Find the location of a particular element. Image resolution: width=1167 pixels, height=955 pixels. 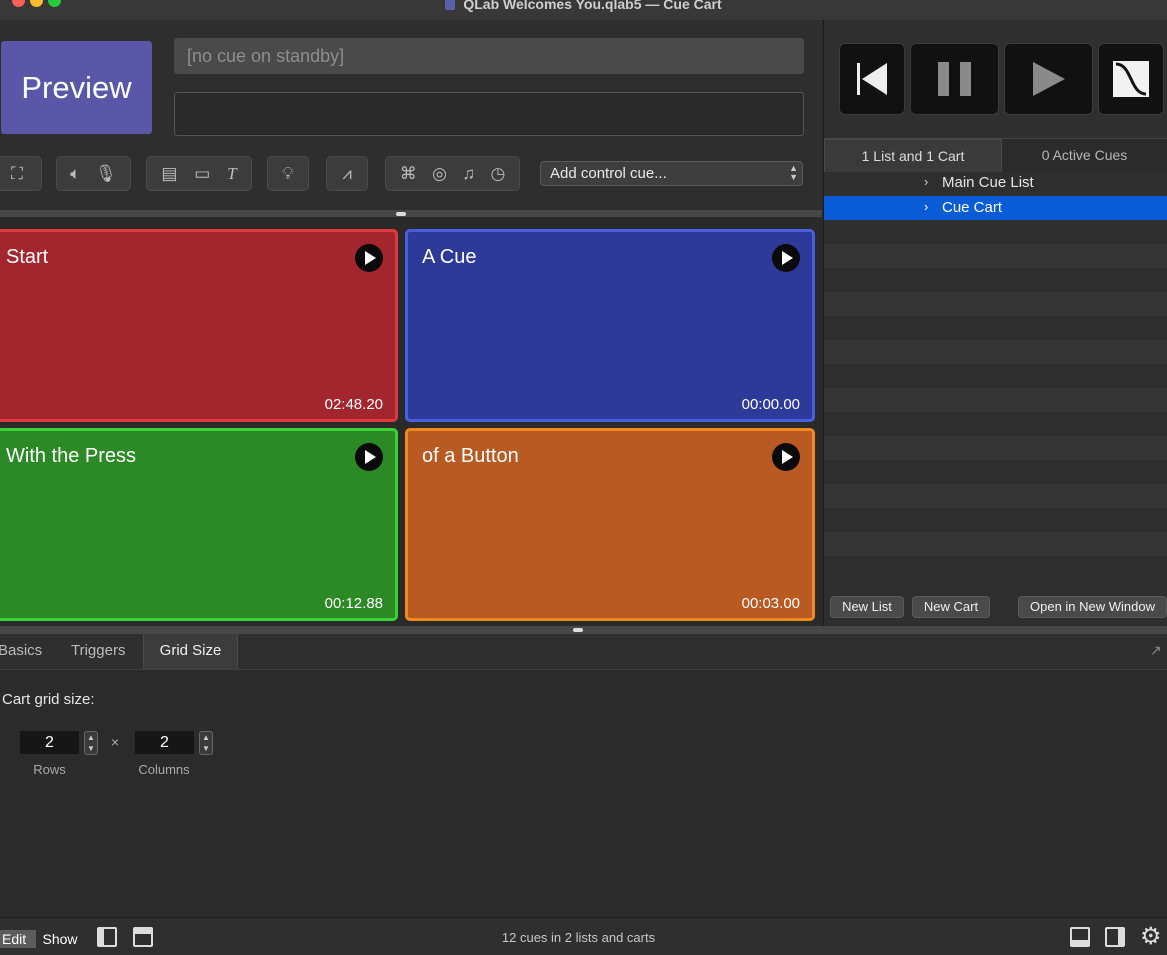

previous-button is located at coordinates (872, 79).